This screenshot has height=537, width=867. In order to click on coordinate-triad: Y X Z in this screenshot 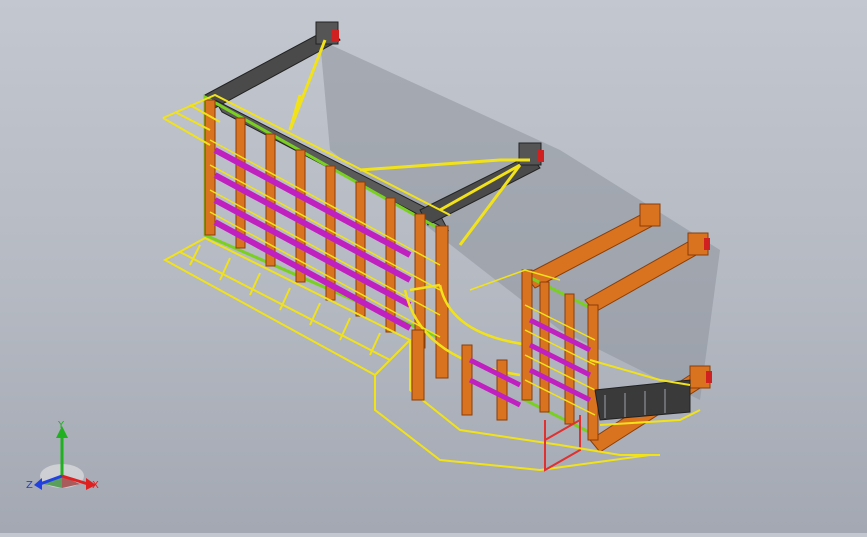, I will do `click(65, 458)`.